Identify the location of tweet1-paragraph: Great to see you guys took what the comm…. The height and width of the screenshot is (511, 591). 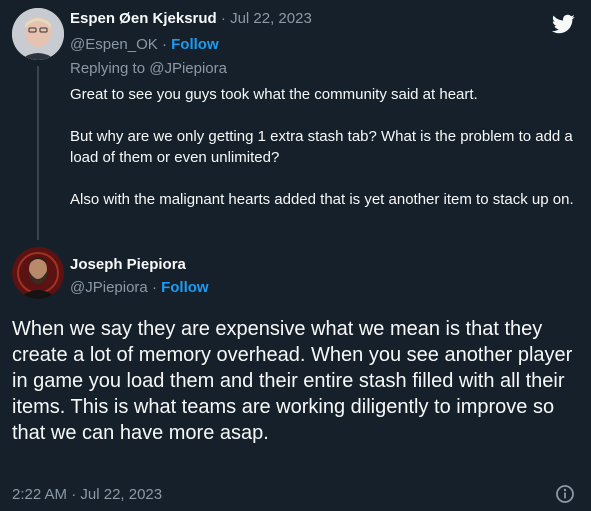
(274, 94).